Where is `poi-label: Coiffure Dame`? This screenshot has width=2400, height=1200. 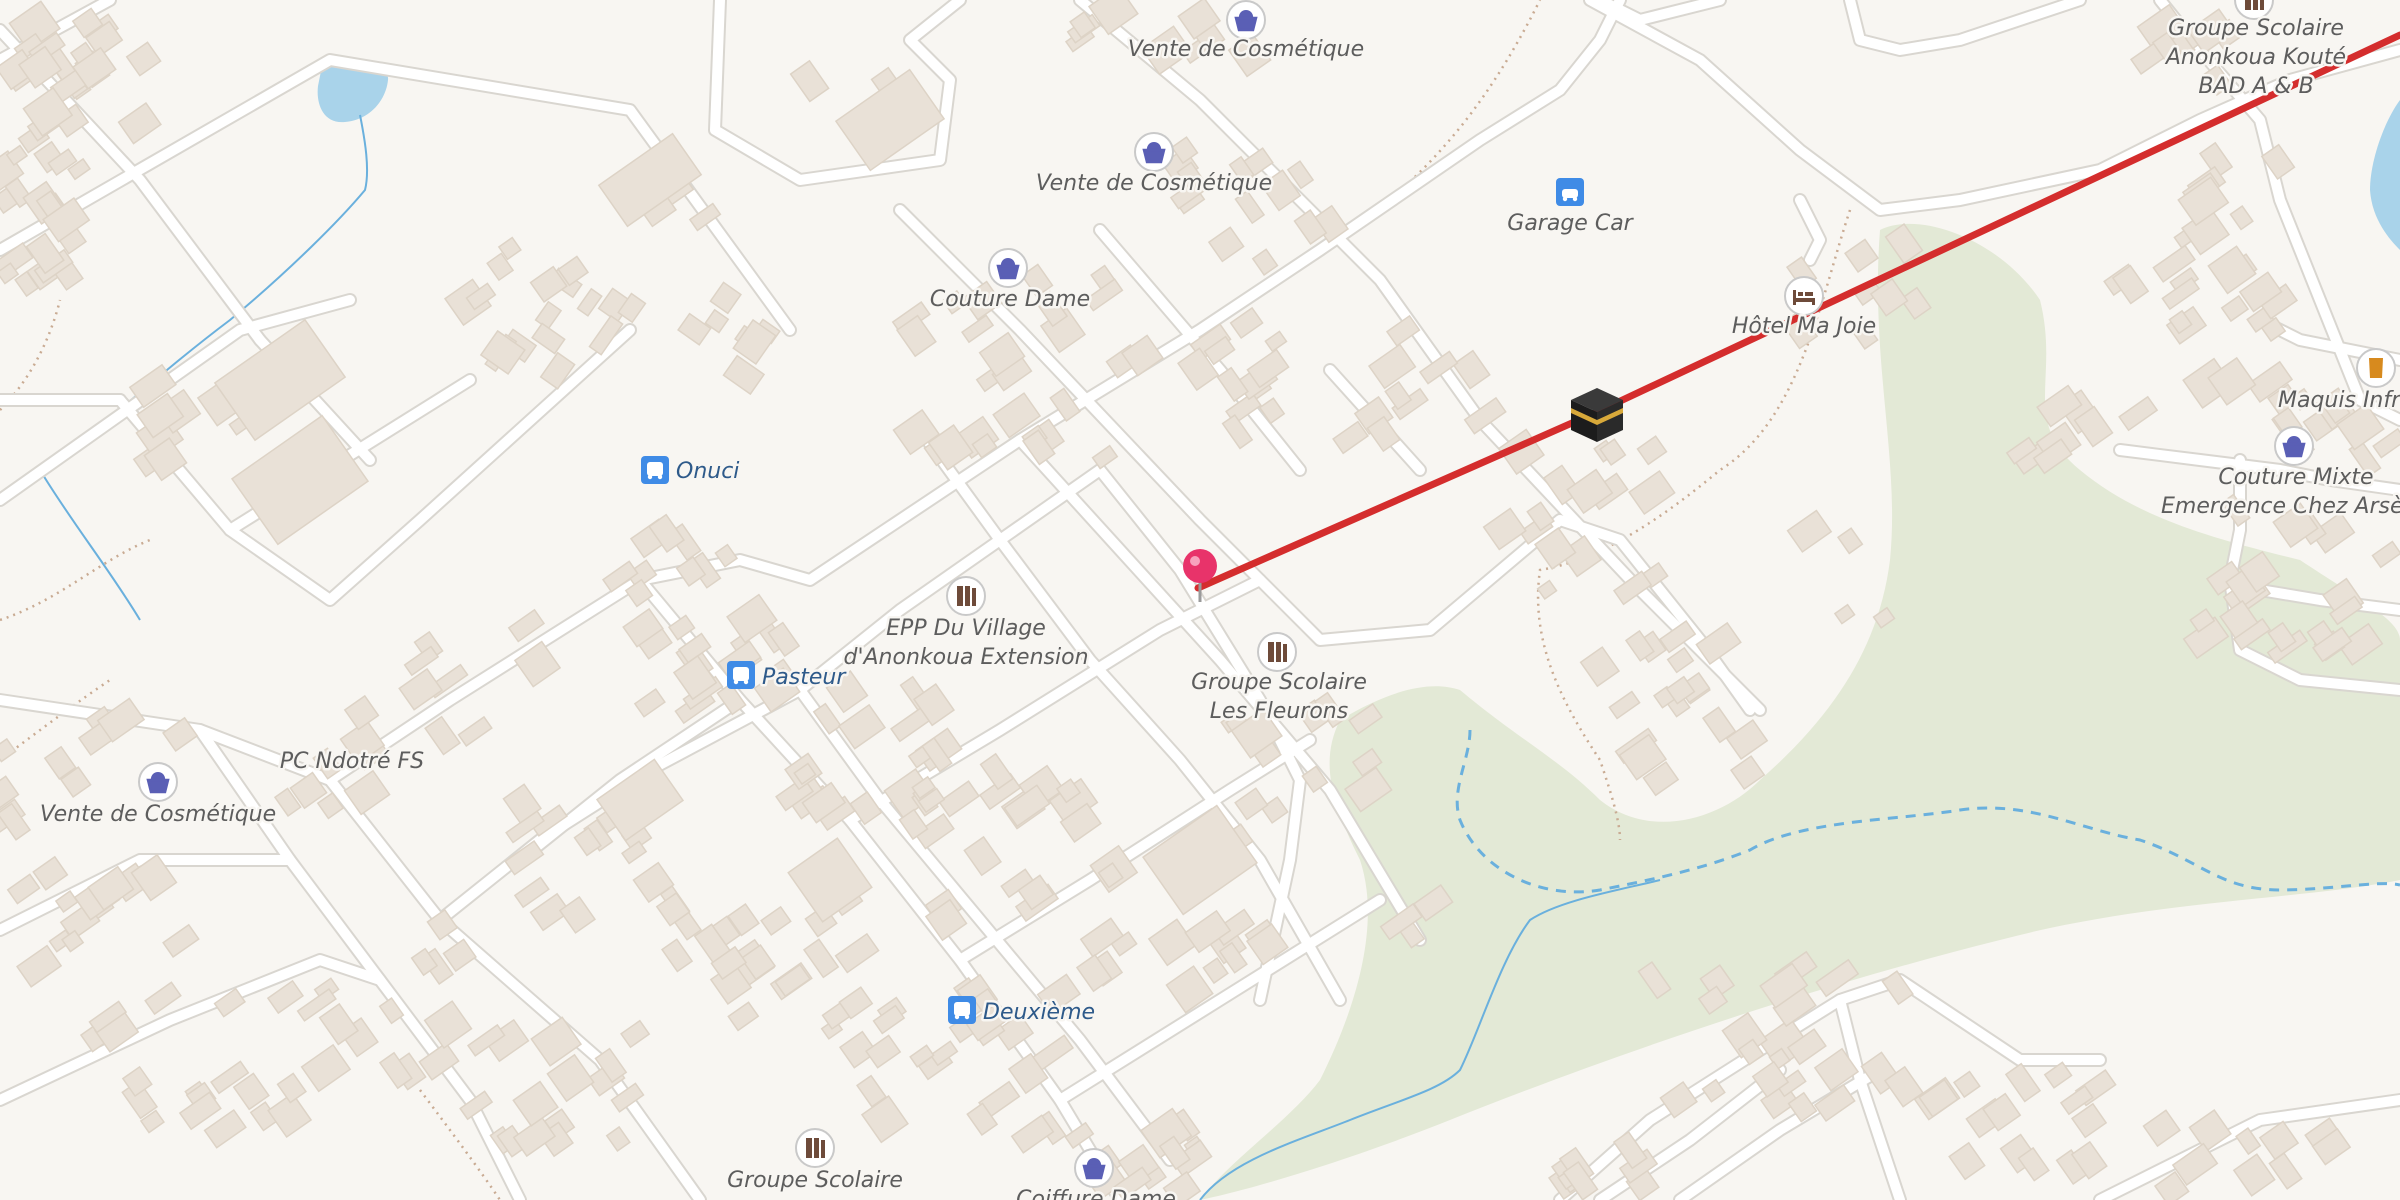 poi-label: Coiffure Dame is located at coordinates (1096, 1193).